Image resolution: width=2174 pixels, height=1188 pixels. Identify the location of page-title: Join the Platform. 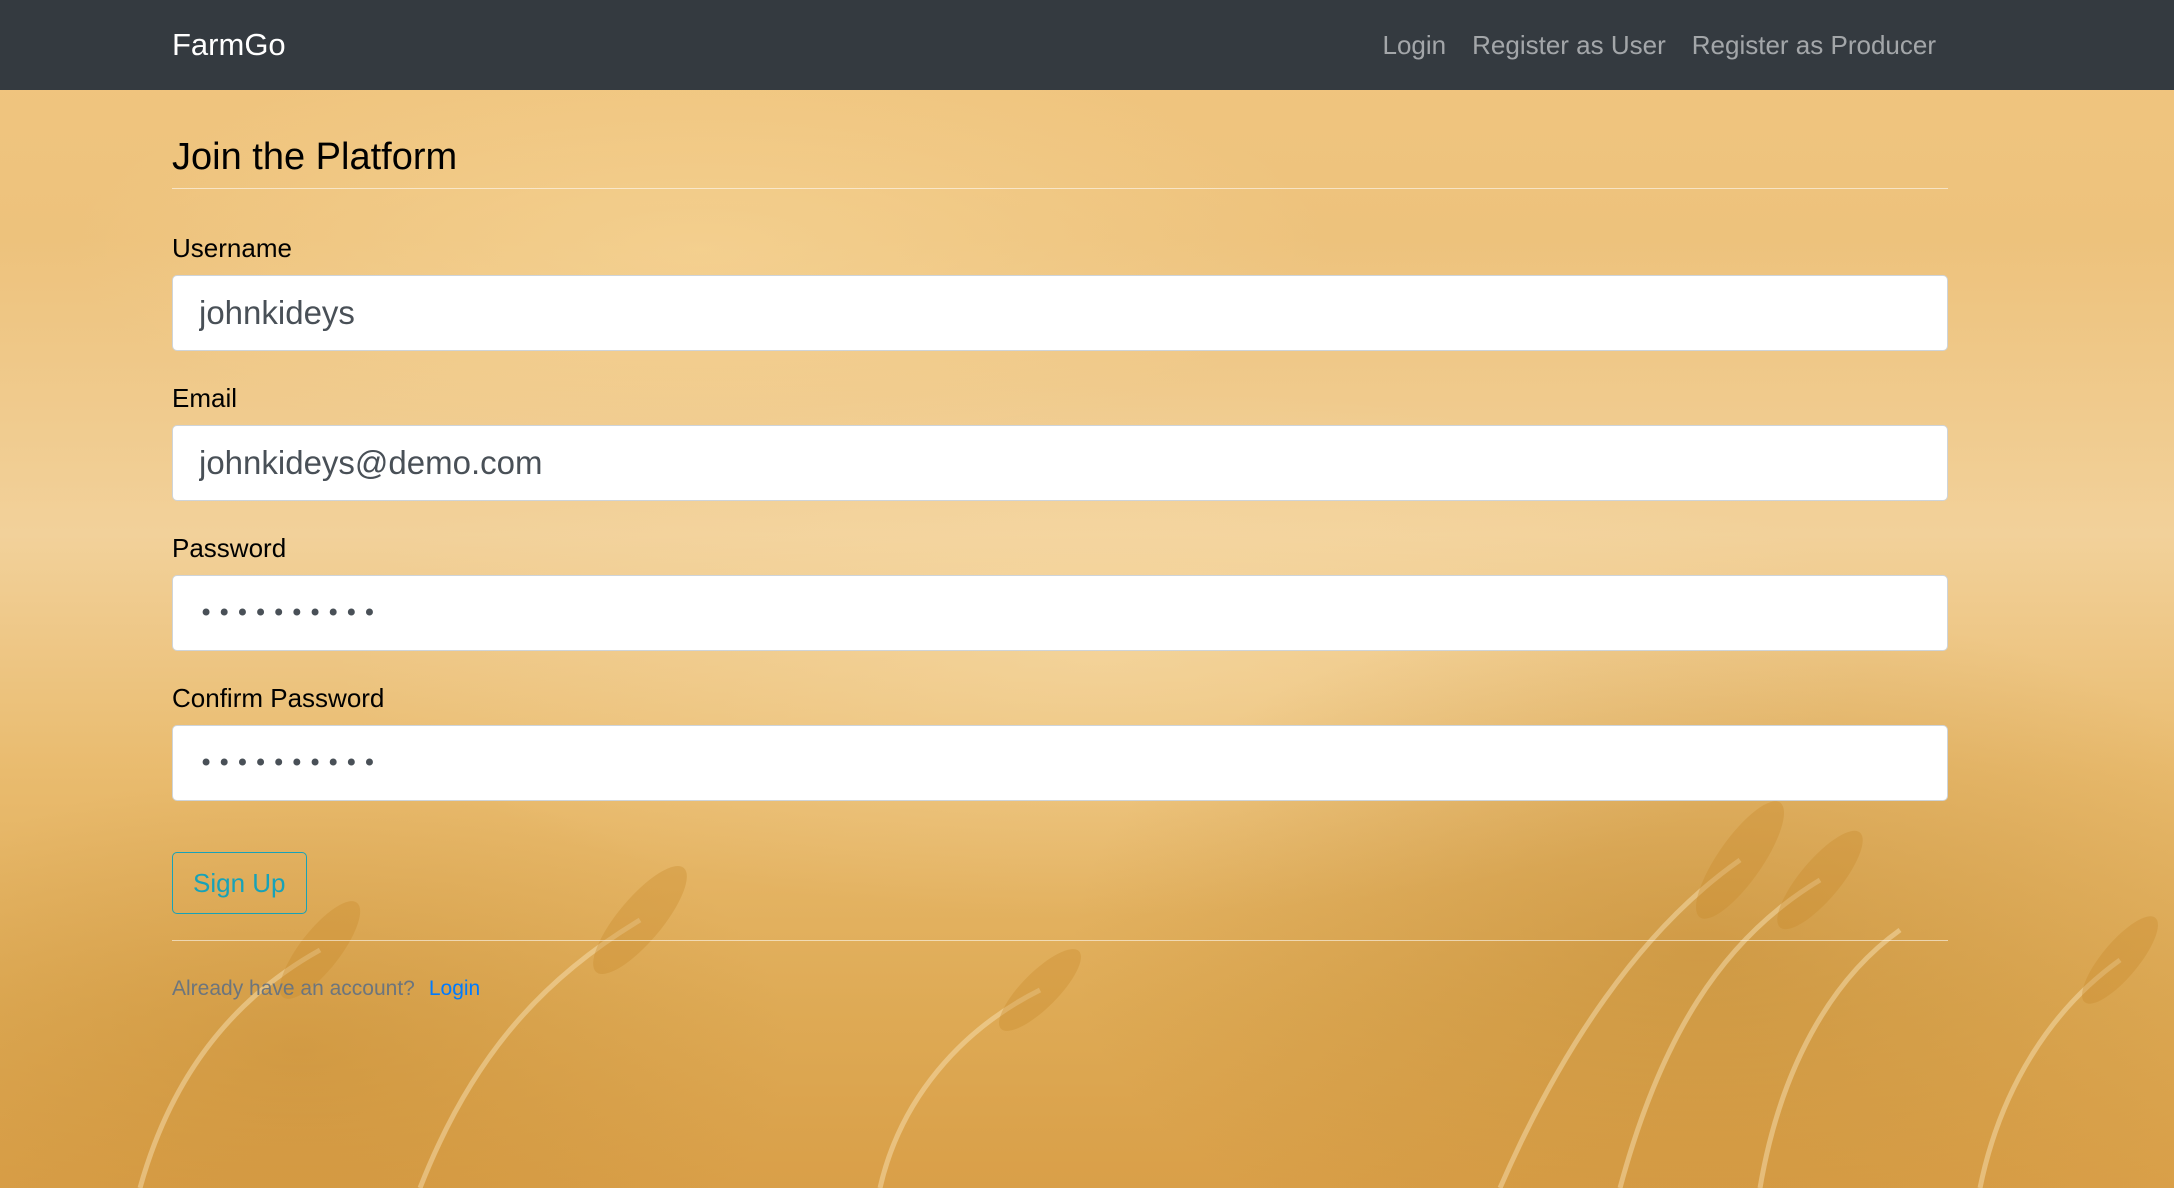
(315, 157).